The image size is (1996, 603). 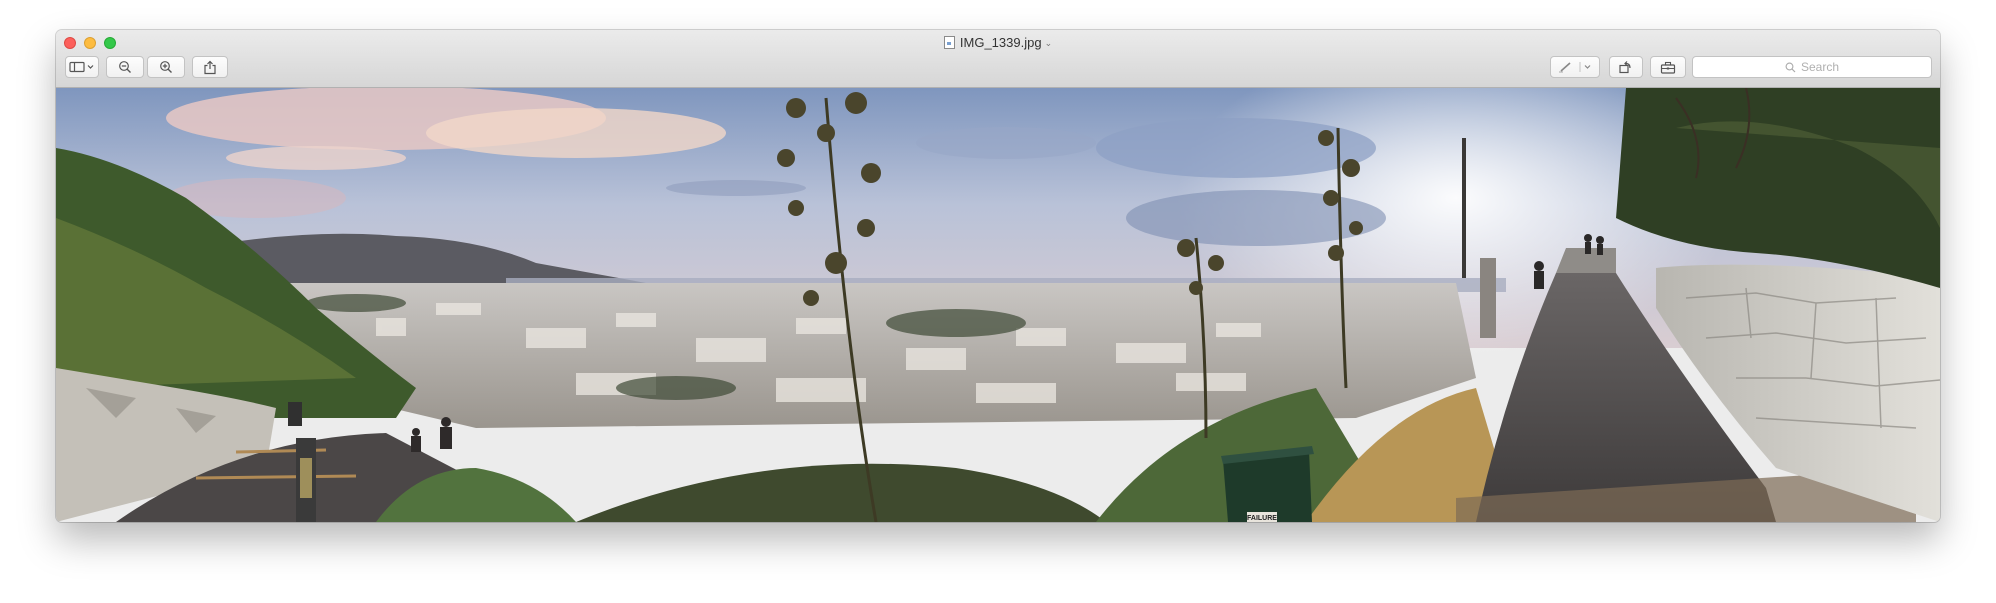 I want to click on search-icon, so click(x=1790, y=67).